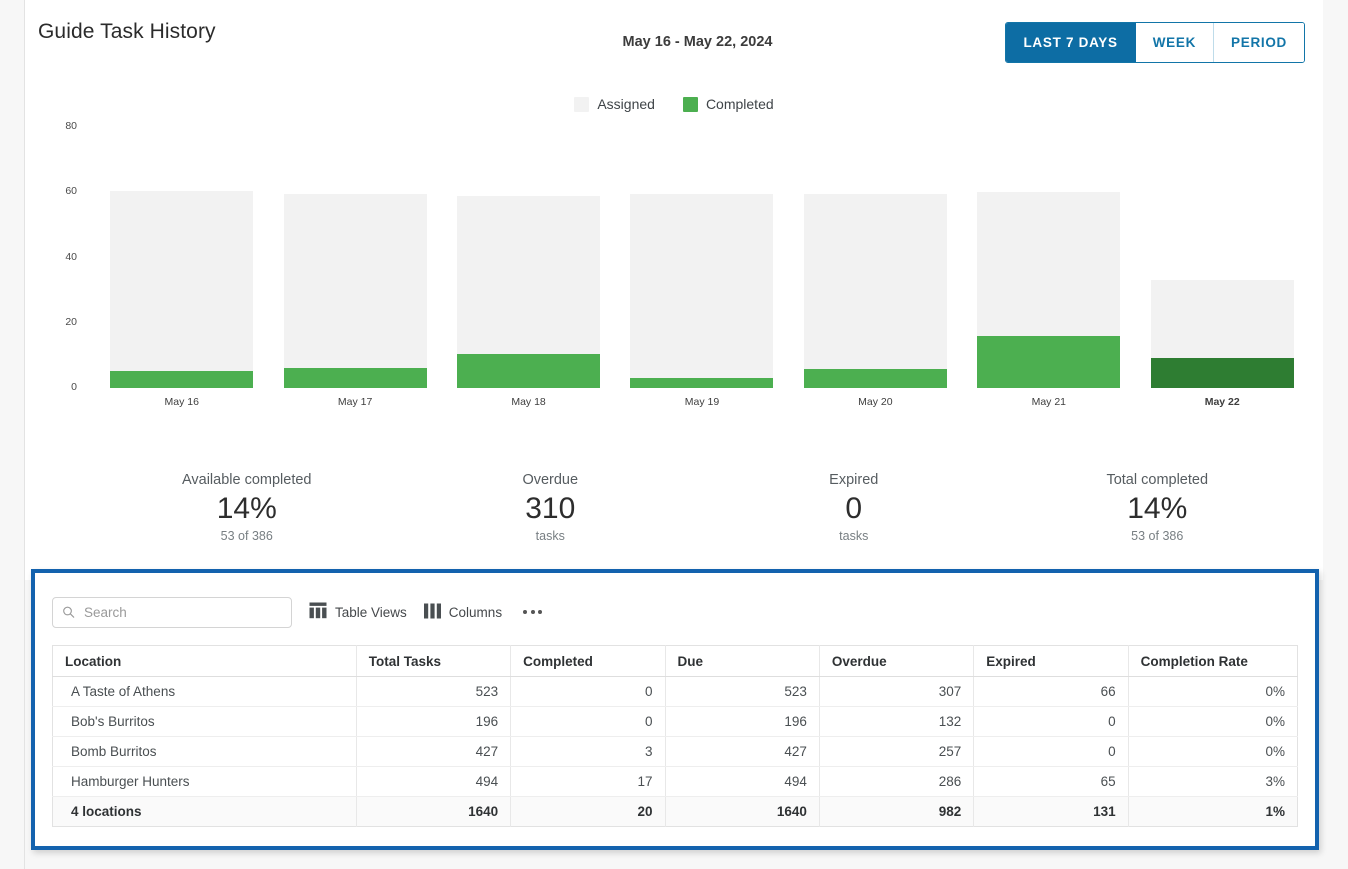 This screenshot has width=1348, height=869. I want to click on search-box, so click(172, 612).